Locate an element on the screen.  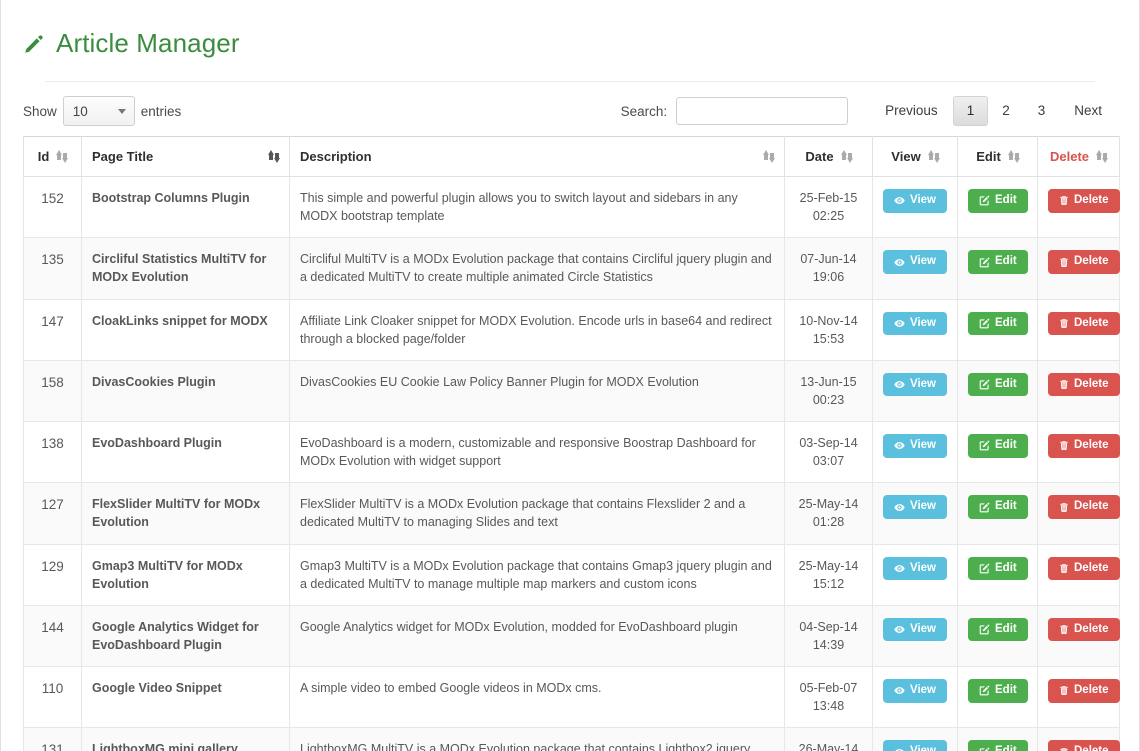
cell-date: 25-May-14 15:12 is located at coordinates (828, 574).